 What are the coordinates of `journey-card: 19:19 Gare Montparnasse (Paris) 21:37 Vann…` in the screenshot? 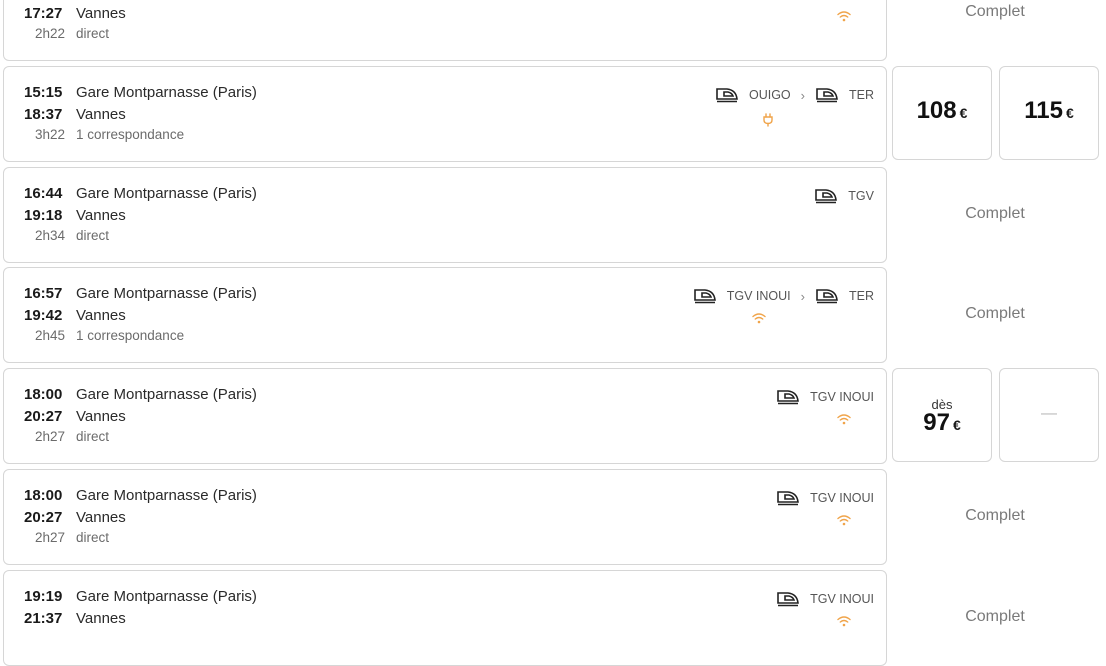 It's located at (445, 618).